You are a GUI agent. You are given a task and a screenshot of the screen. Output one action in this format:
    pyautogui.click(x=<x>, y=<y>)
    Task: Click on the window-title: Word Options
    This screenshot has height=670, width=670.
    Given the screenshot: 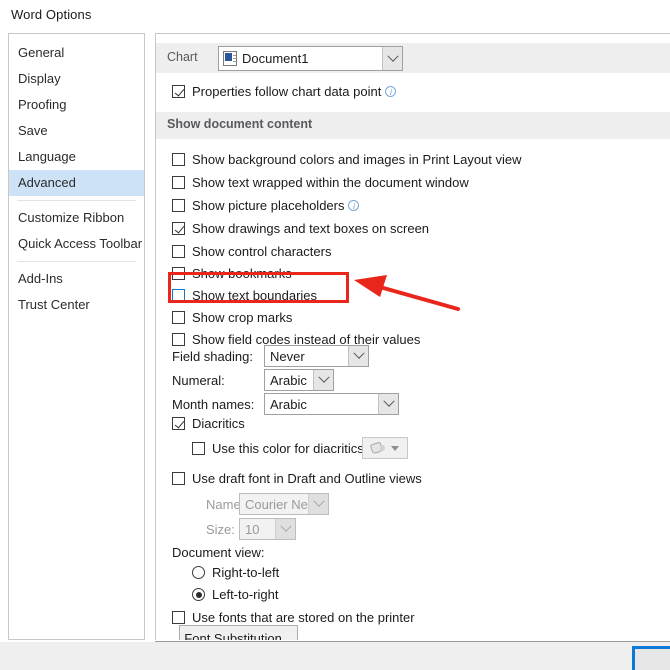 What is the action you would take?
    pyautogui.click(x=51, y=14)
    